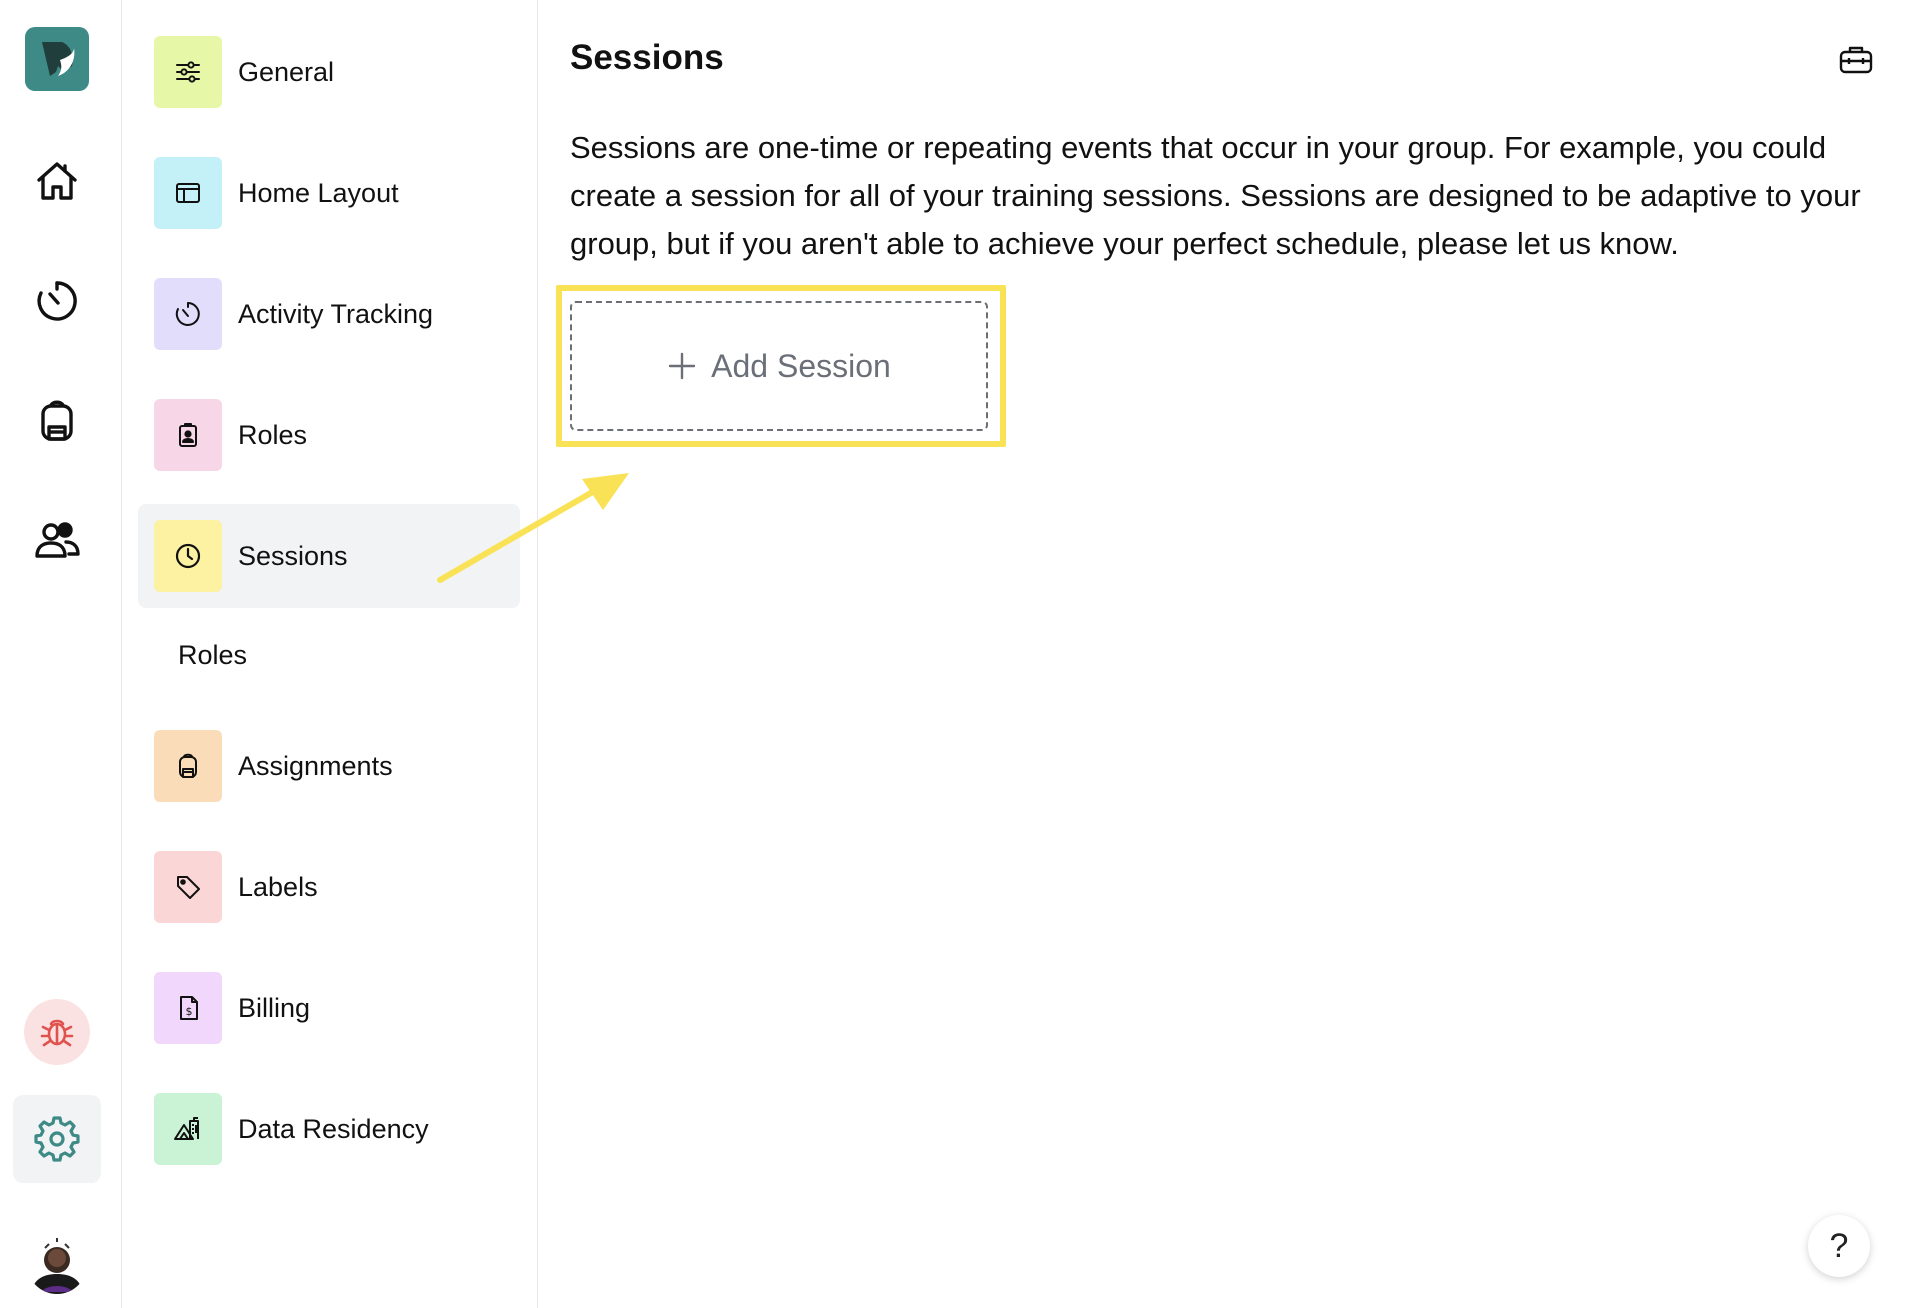 This screenshot has width=1914, height=1308. Describe the element at coordinates (57, 541) in the screenshot. I see `users-icon` at that location.